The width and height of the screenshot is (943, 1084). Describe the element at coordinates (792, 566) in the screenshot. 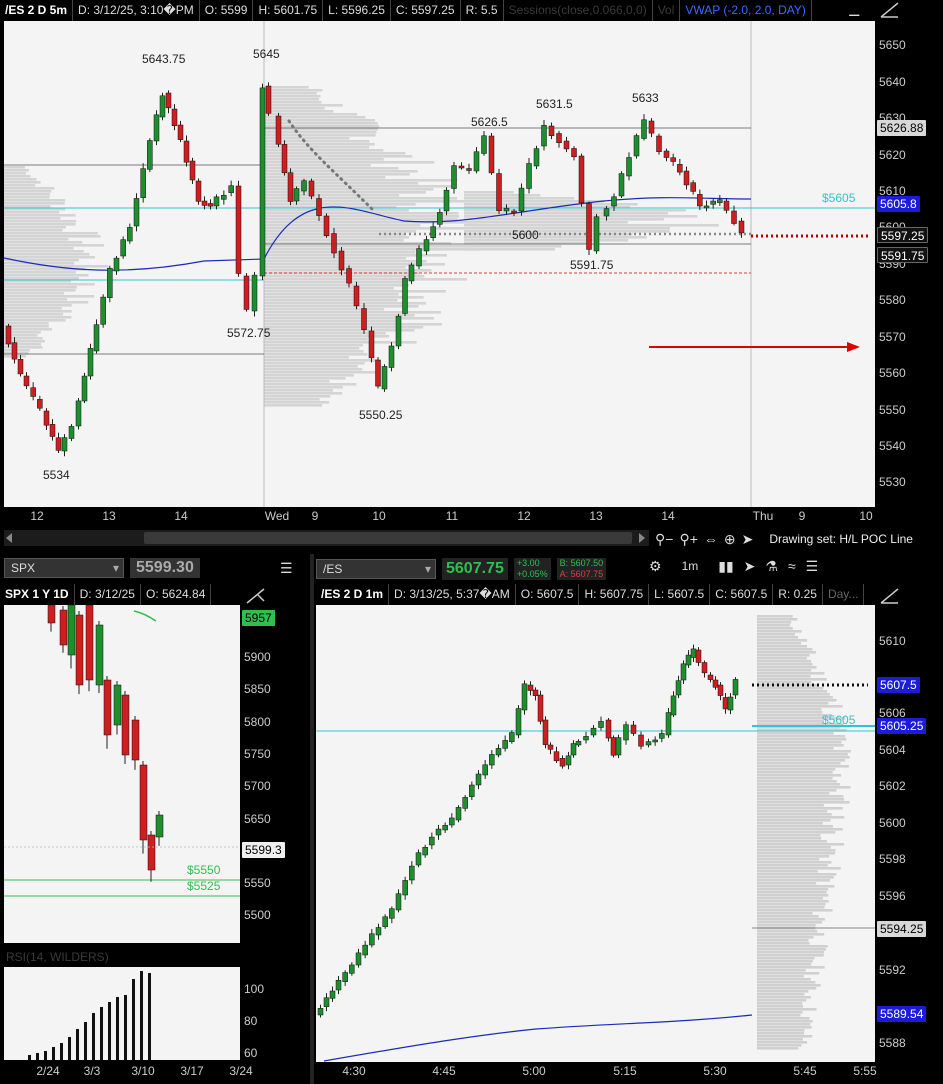

I see `drawings-icon: ≈` at that location.